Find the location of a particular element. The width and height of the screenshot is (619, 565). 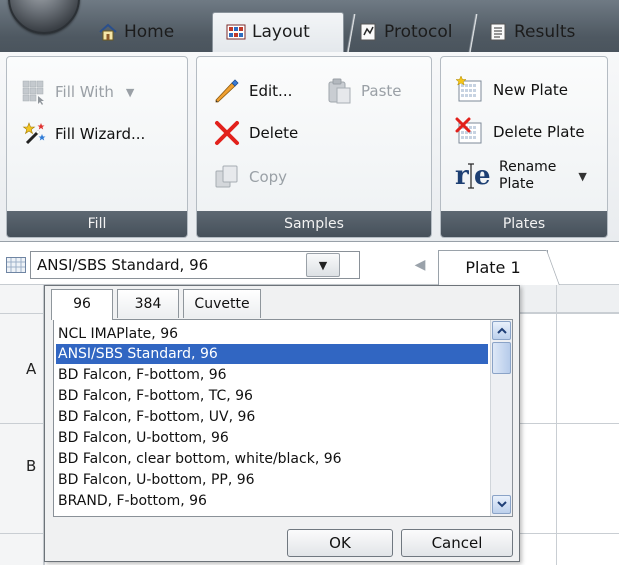

tab-results: Results is located at coordinates (532, 32).